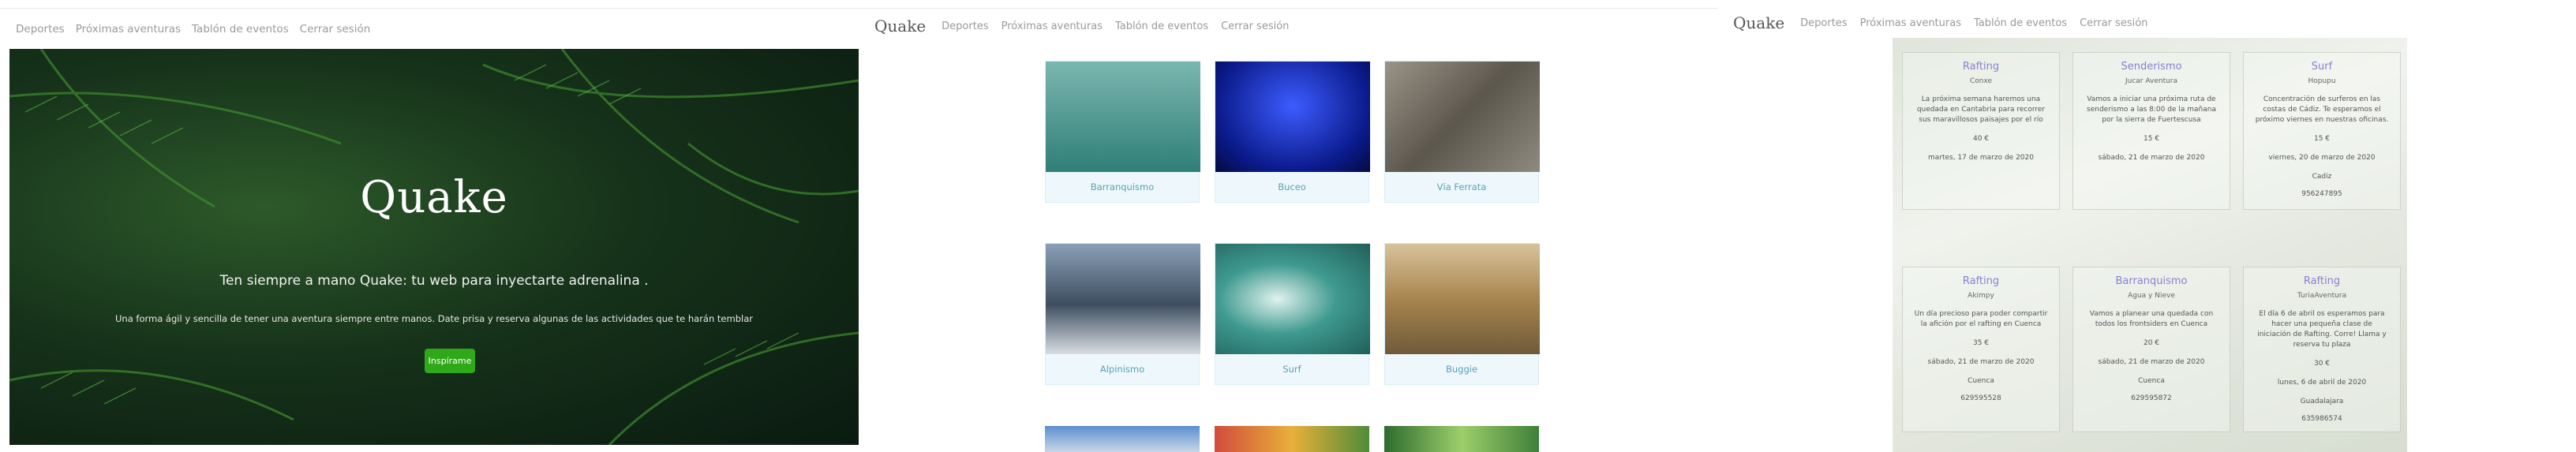 The image size is (2576, 452). I want to click on sport-card: Barranquismo, so click(1122, 132).